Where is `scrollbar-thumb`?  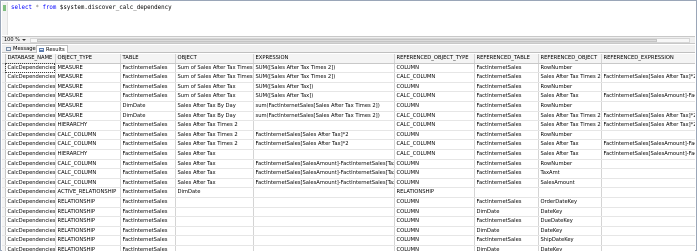 scrollbar-thumb is located at coordinates (347, 40).